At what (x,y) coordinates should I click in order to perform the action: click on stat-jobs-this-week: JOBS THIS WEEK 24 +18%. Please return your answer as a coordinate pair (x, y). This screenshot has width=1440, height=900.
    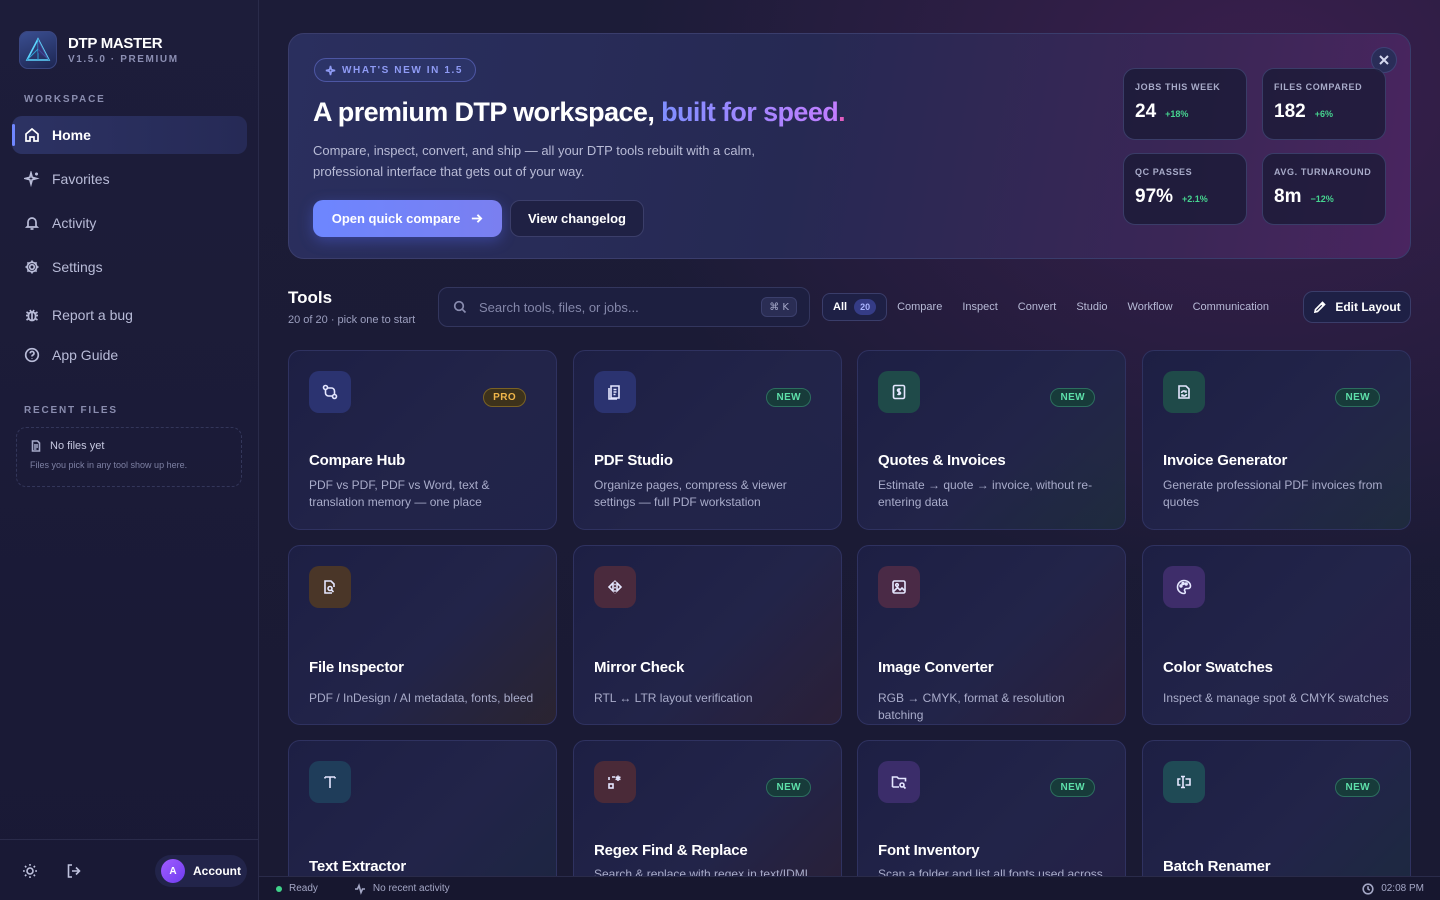
    Looking at the image, I should click on (1185, 104).